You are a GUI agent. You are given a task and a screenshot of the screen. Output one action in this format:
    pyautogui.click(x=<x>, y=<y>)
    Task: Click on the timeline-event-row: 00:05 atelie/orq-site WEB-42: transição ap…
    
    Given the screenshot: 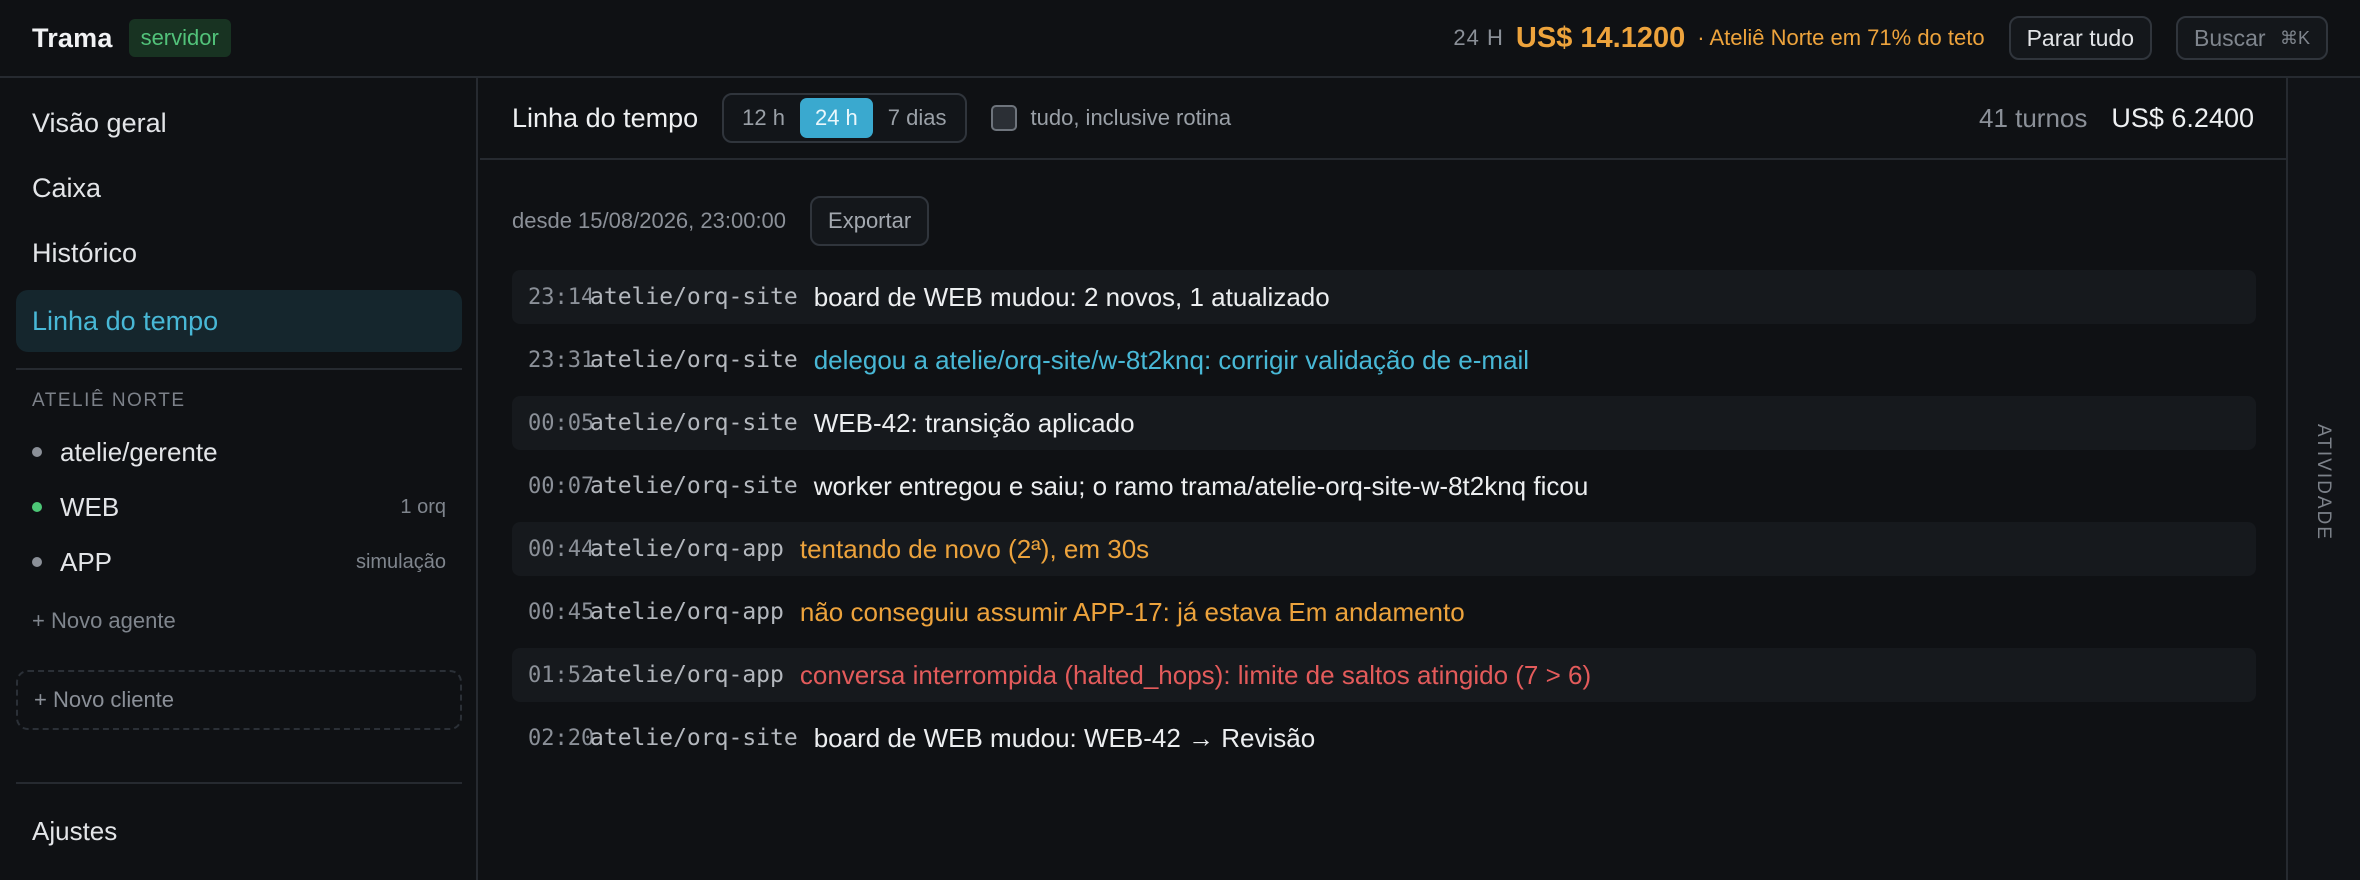 What is the action you would take?
    pyautogui.click(x=1384, y=423)
    